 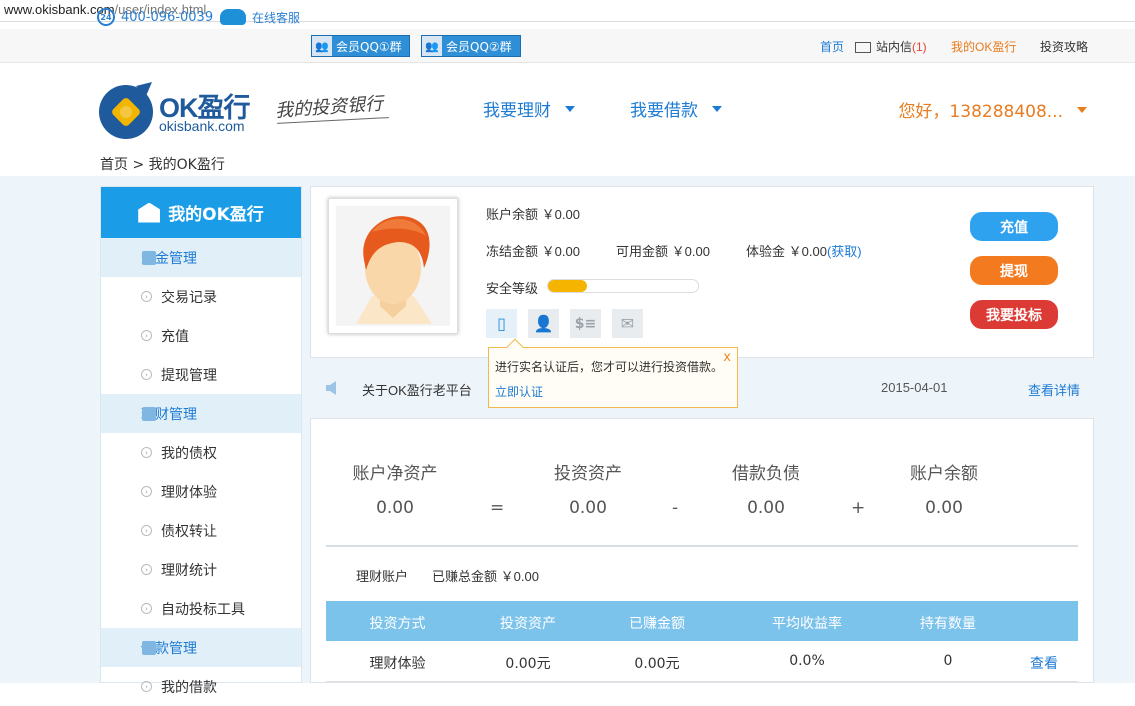 I want to click on sidebar-item: › 自动投标工具, so click(x=201, y=608).